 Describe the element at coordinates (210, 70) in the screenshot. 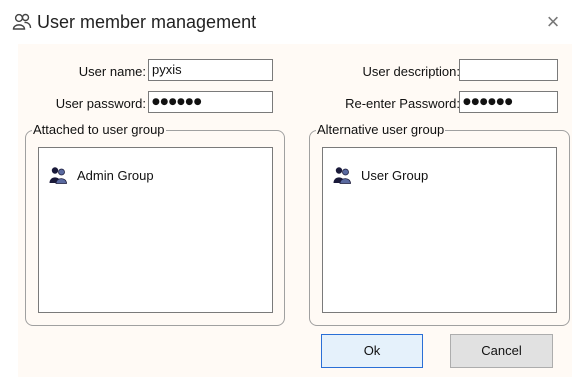

I see `user-name-field: pyxis` at that location.